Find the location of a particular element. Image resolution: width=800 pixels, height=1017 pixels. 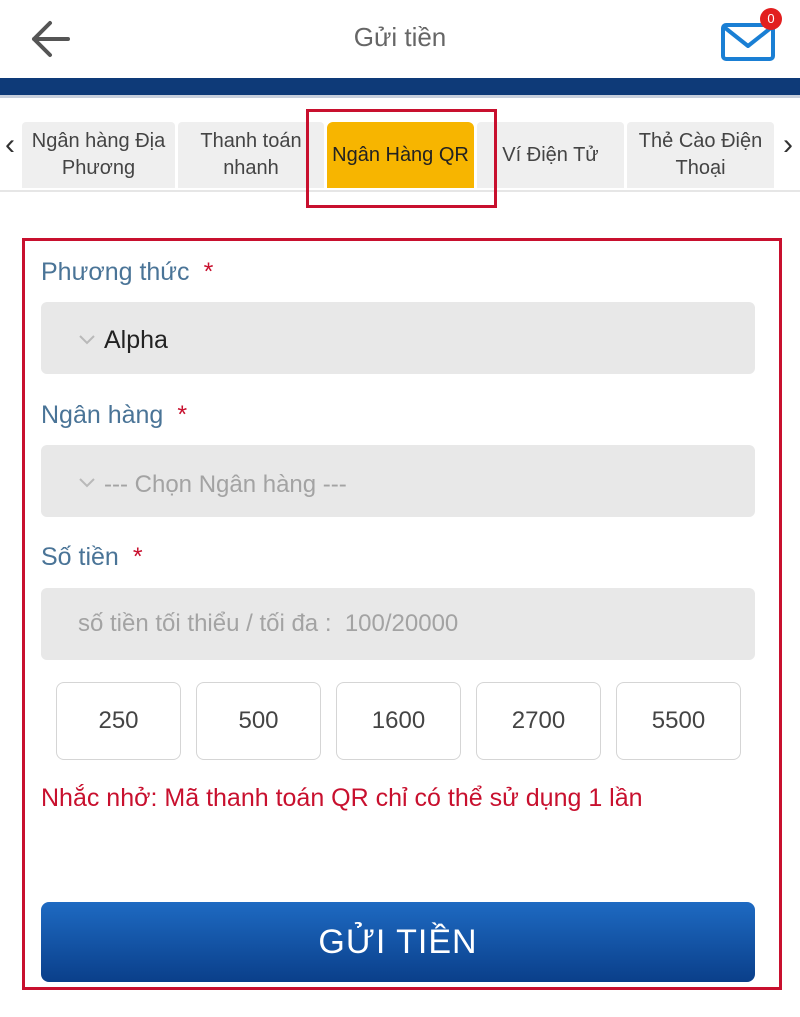

amount-label-text: Số tiền is located at coordinates (80, 557).